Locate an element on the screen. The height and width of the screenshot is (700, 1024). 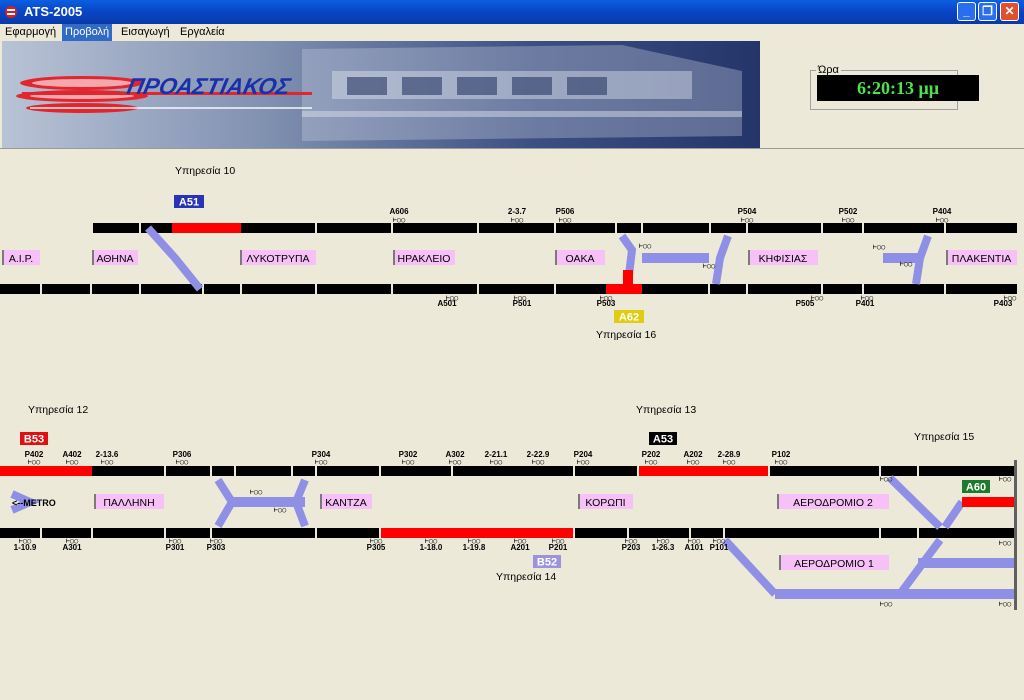
signal-label: P203 is located at coordinates (631, 547).